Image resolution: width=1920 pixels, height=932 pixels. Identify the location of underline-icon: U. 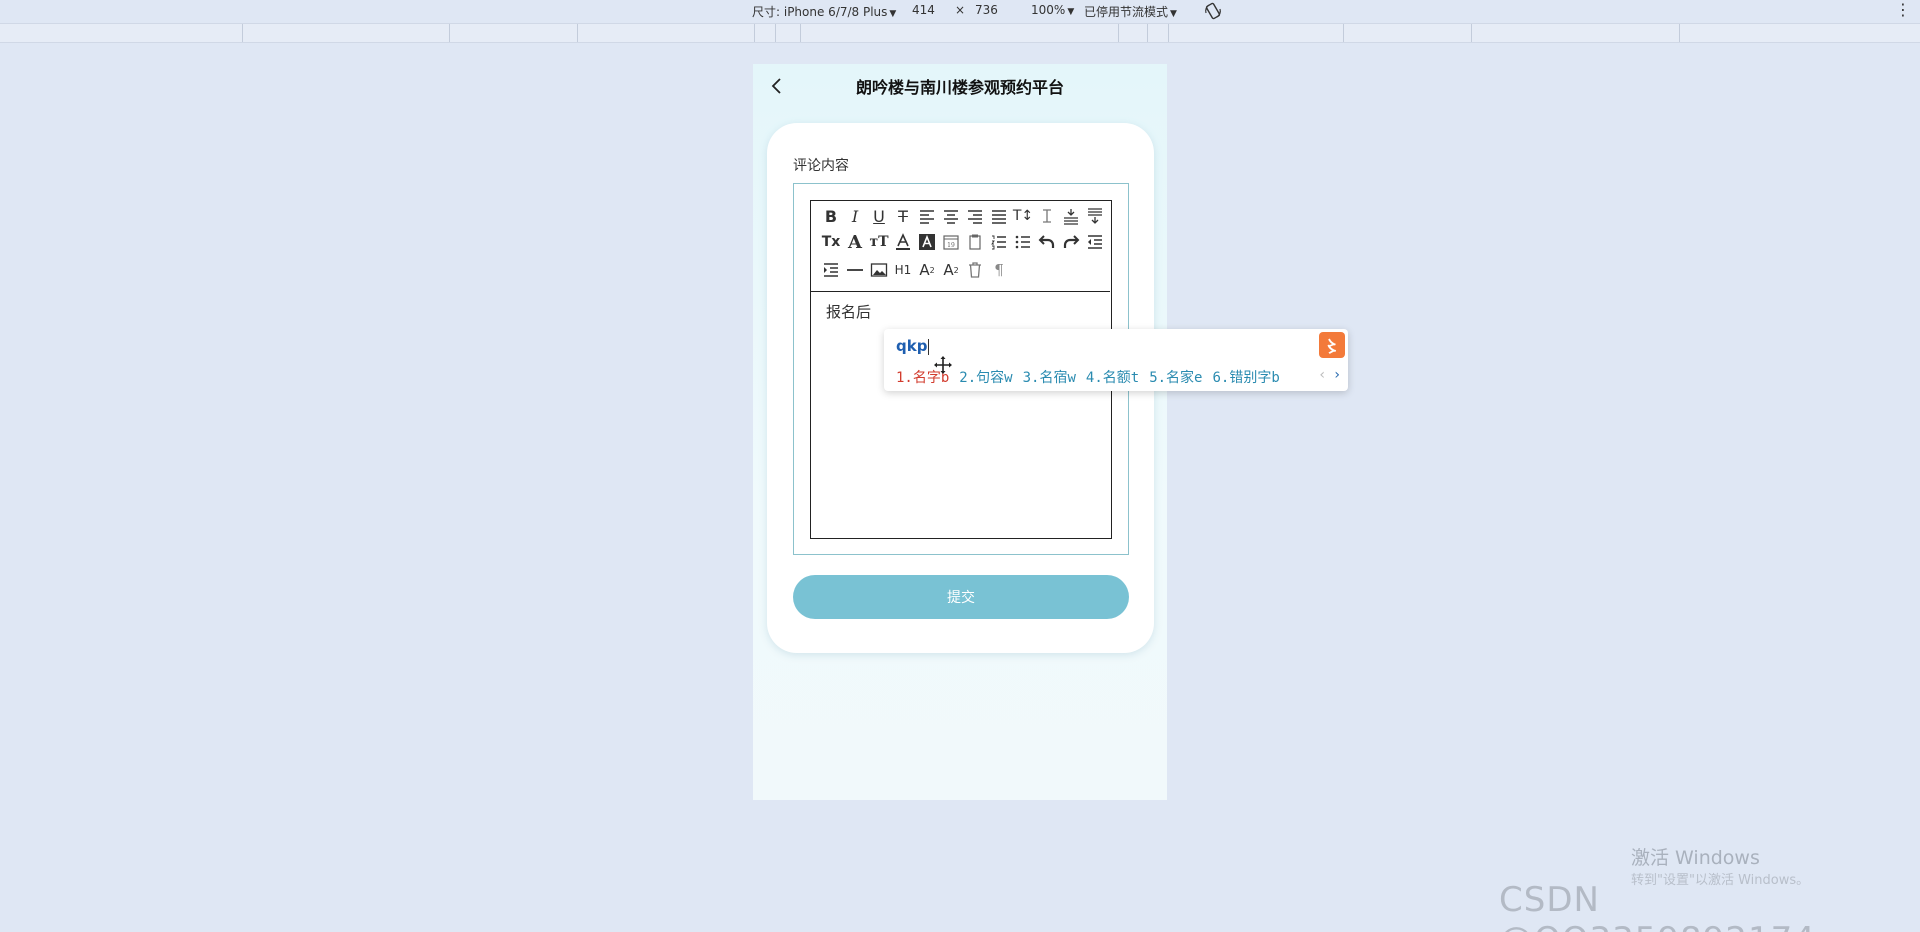
(879, 216).